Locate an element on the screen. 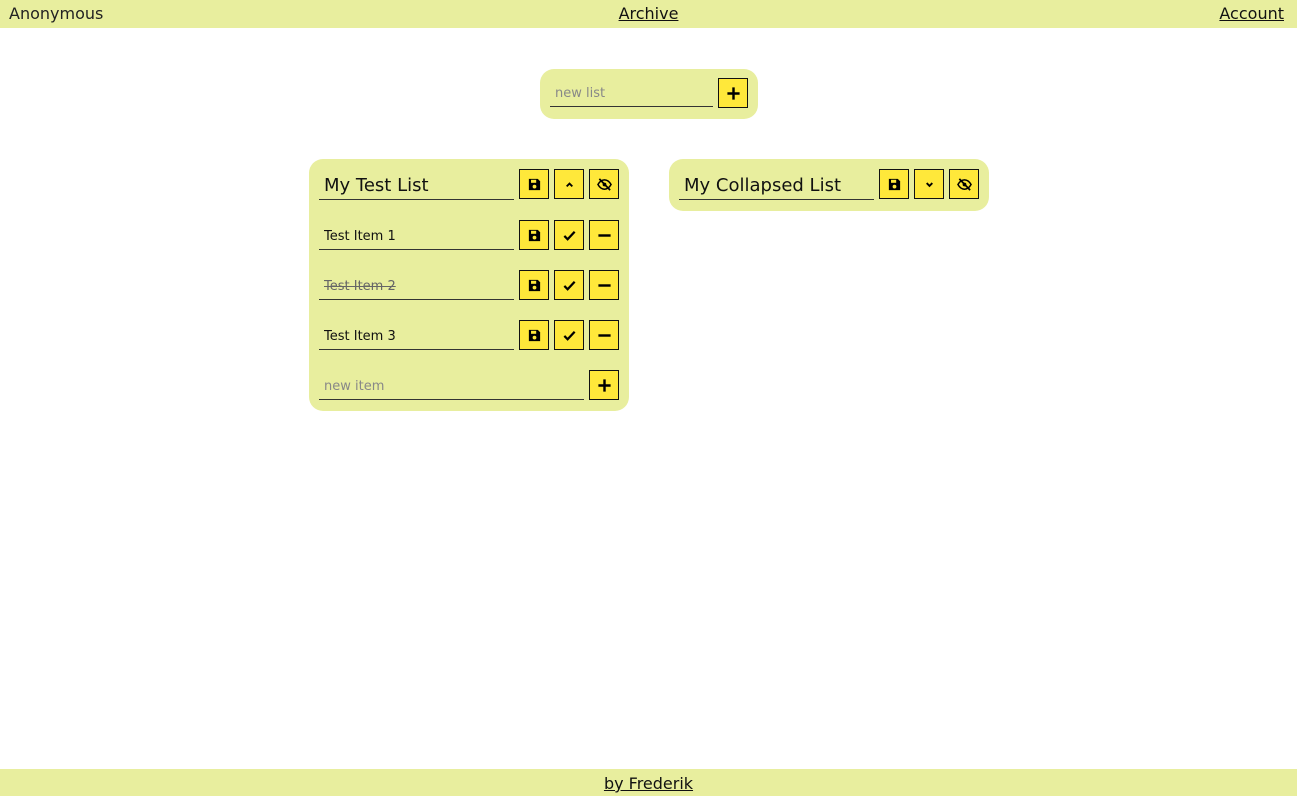  add-list-button is located at coordinates (733, 93).